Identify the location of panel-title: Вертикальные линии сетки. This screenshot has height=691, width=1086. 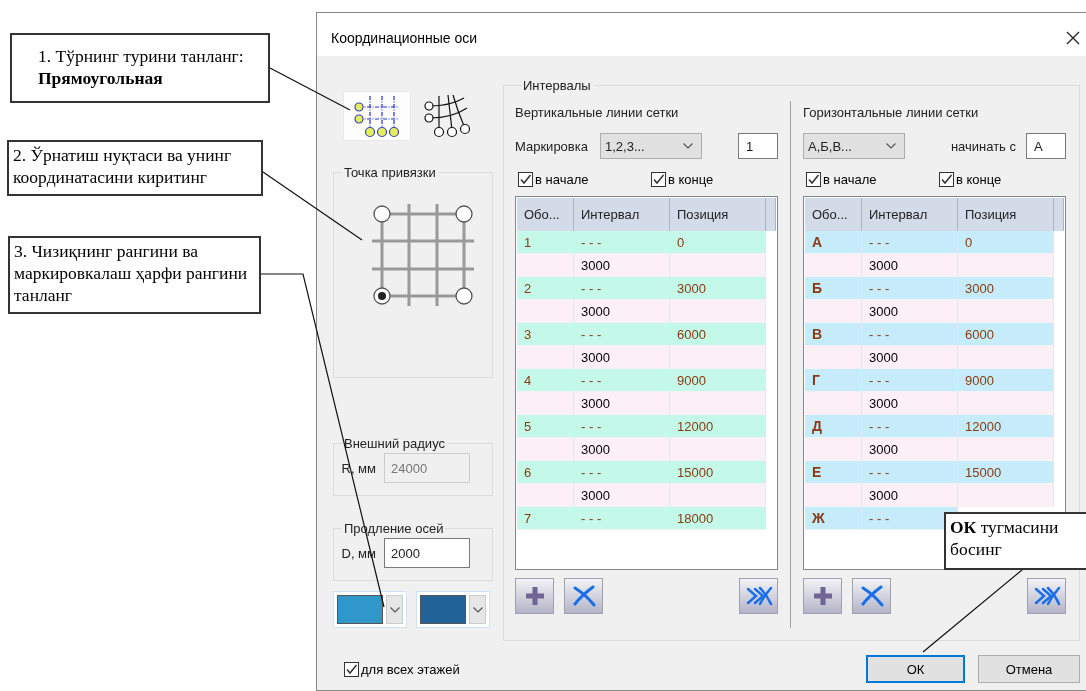
(597, 113).